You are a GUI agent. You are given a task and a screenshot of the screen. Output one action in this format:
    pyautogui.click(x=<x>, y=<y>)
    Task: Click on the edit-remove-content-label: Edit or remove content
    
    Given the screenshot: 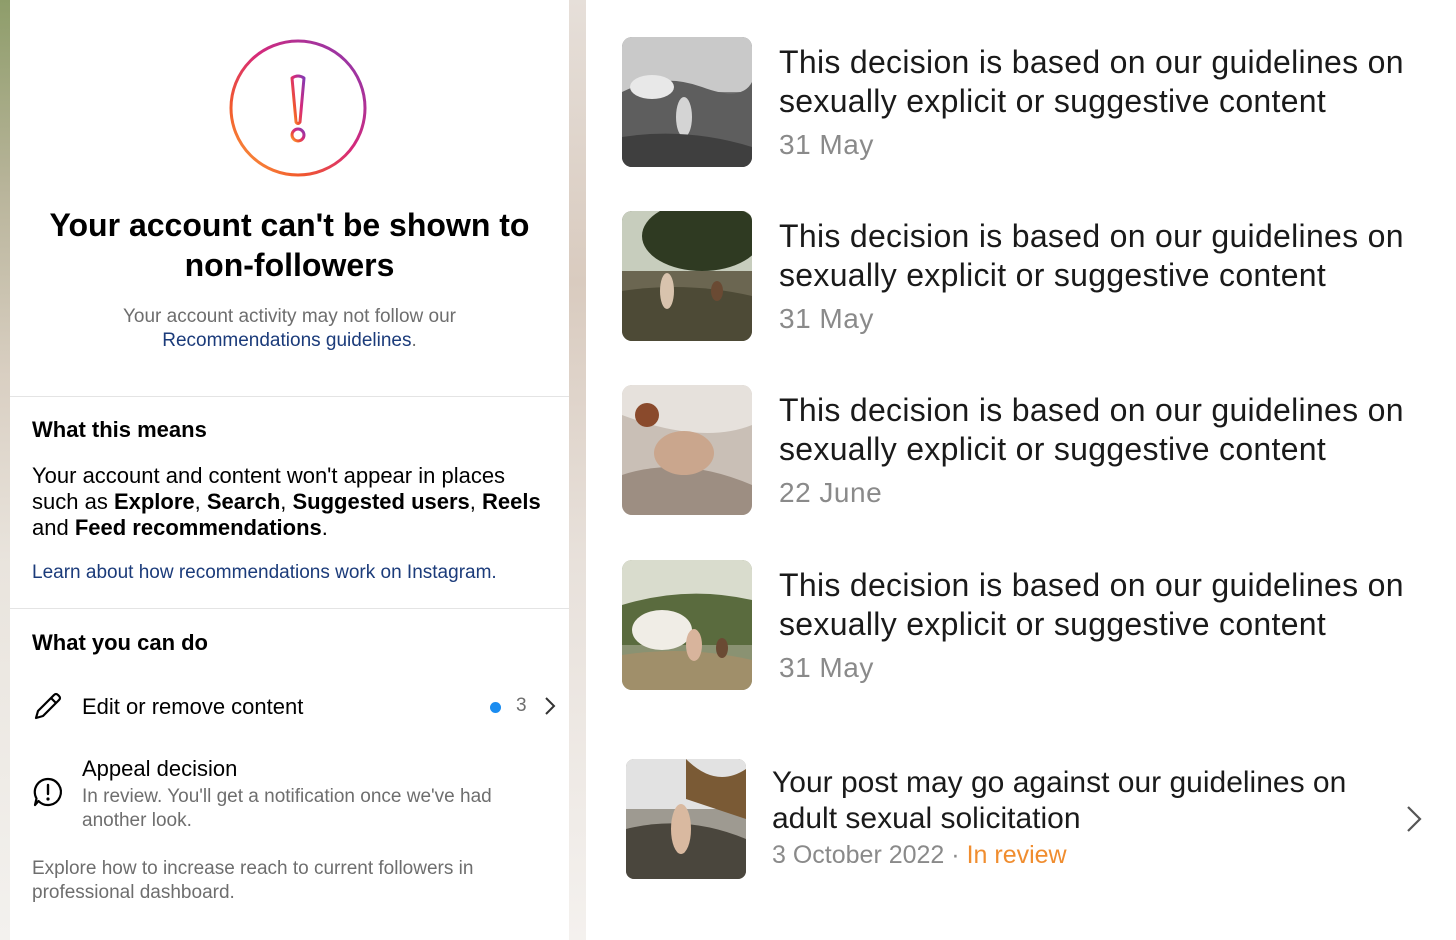 What is the action you would take?
    pyautogui.click(x=193, y=706)
    